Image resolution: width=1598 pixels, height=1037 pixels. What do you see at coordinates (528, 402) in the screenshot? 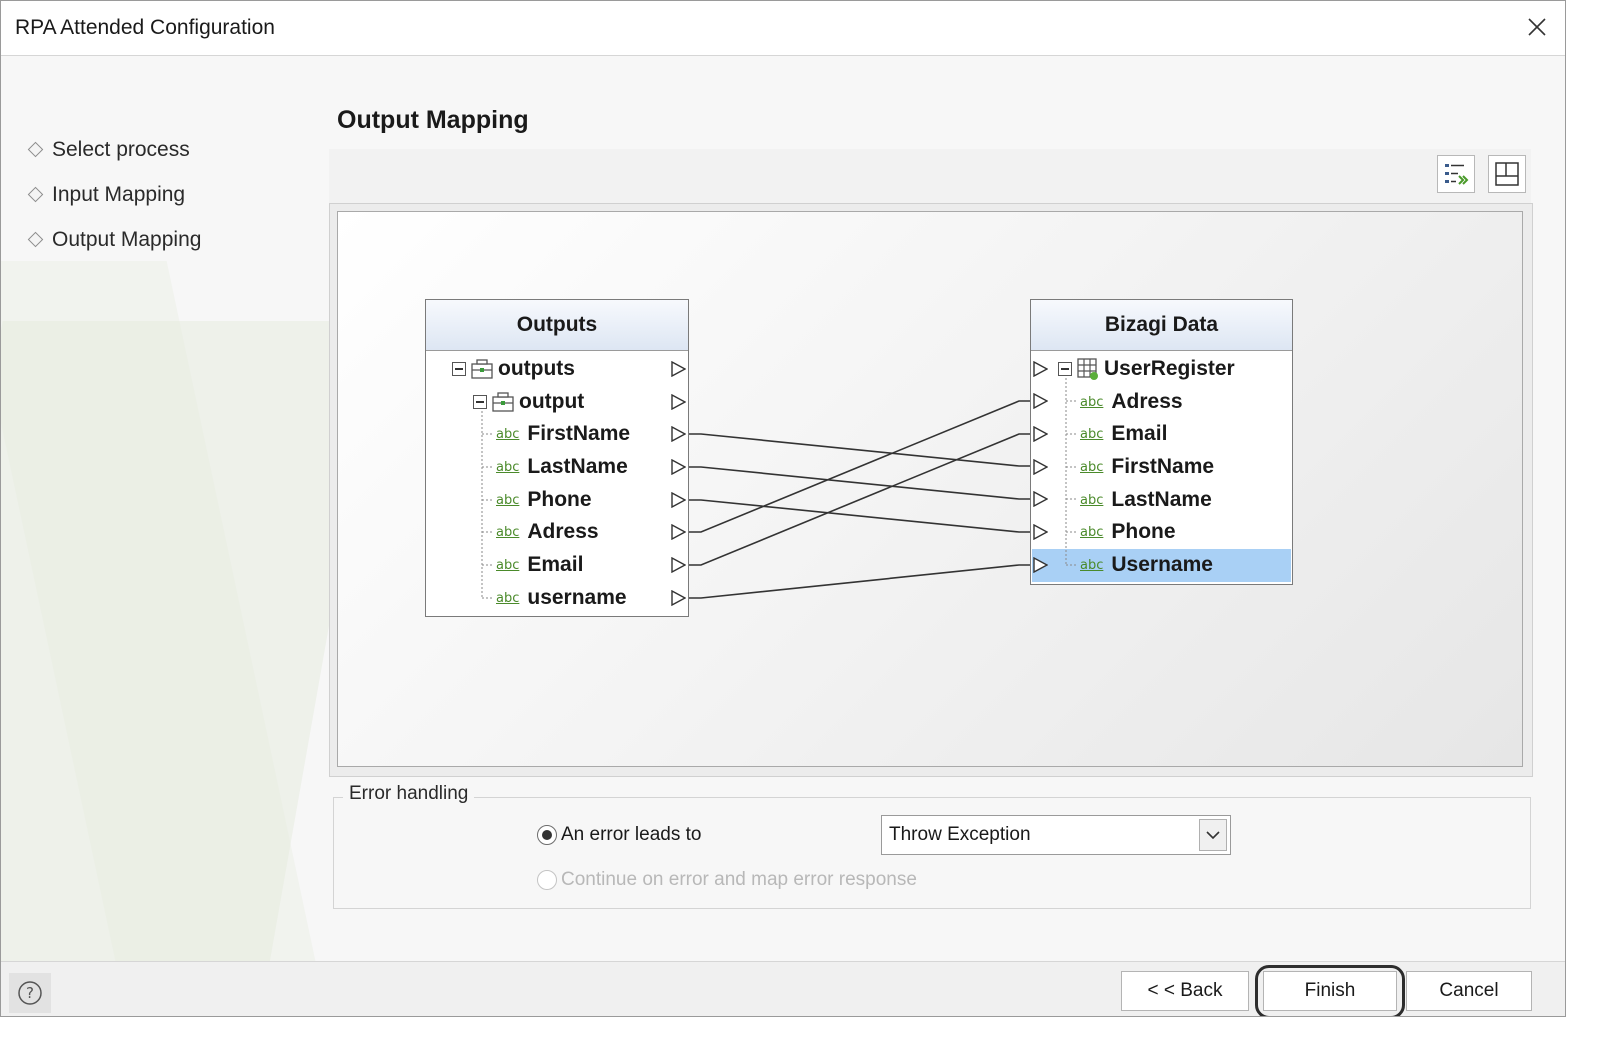
I see `source-row-output: output` at bounding box center [528, 402].